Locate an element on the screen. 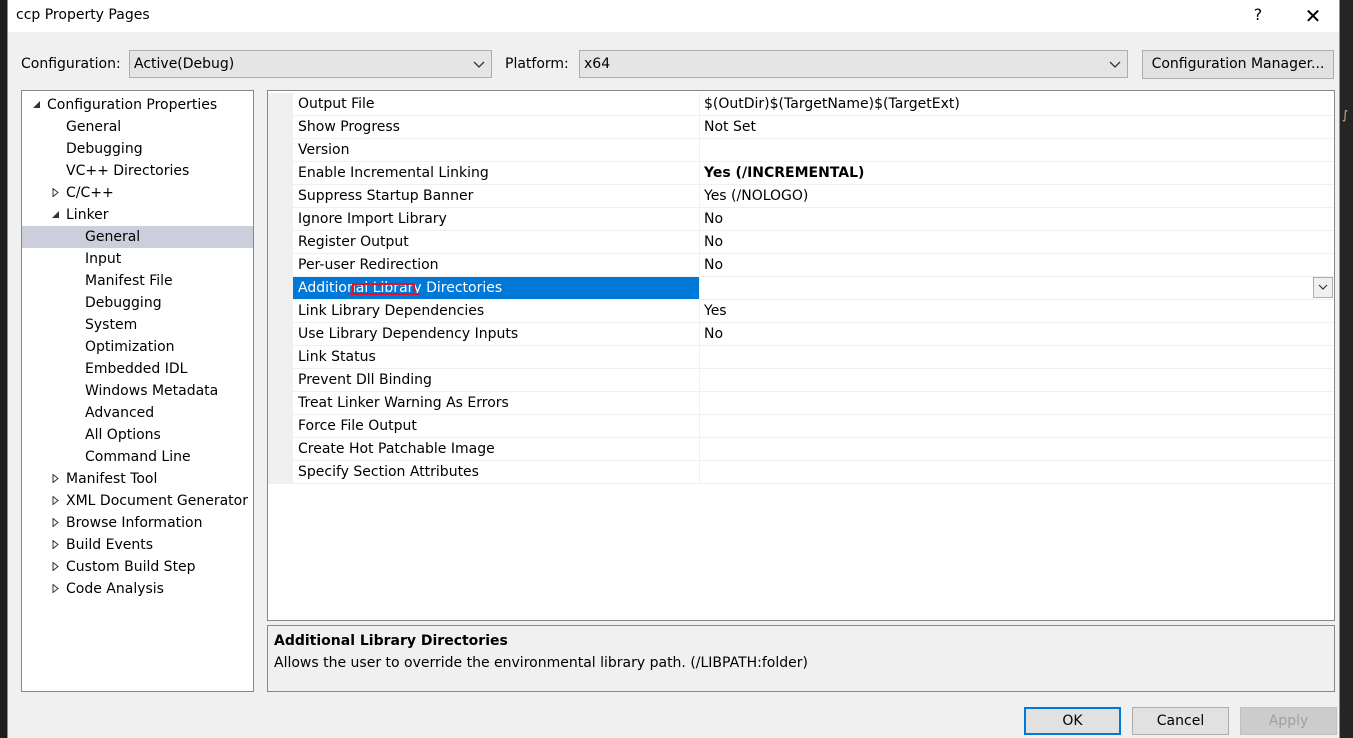 Image resolution: width=1353 pixels, height=738 pixels. tree-item: Embedded IDL is located at coordinates (137, 369).